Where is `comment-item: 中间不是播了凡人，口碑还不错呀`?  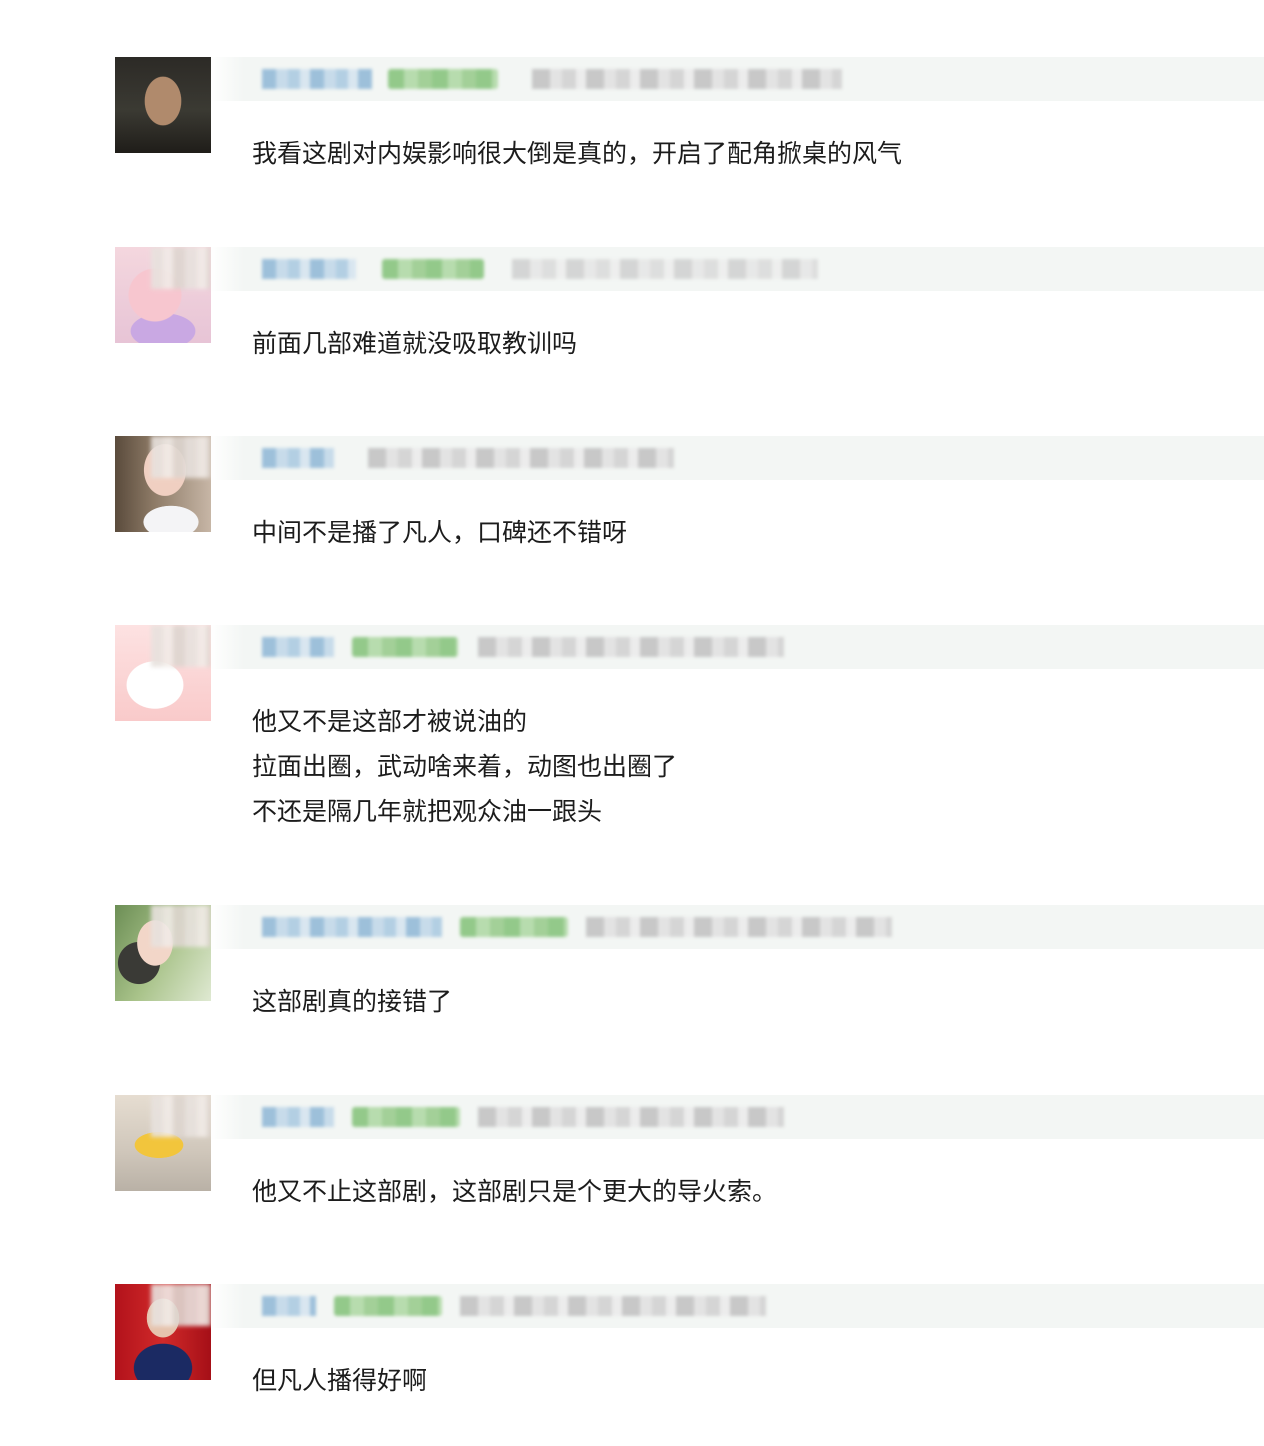 comment-item: 中间不是播了凡人，口碑还不错呀 is located at coordinates (632, 511).